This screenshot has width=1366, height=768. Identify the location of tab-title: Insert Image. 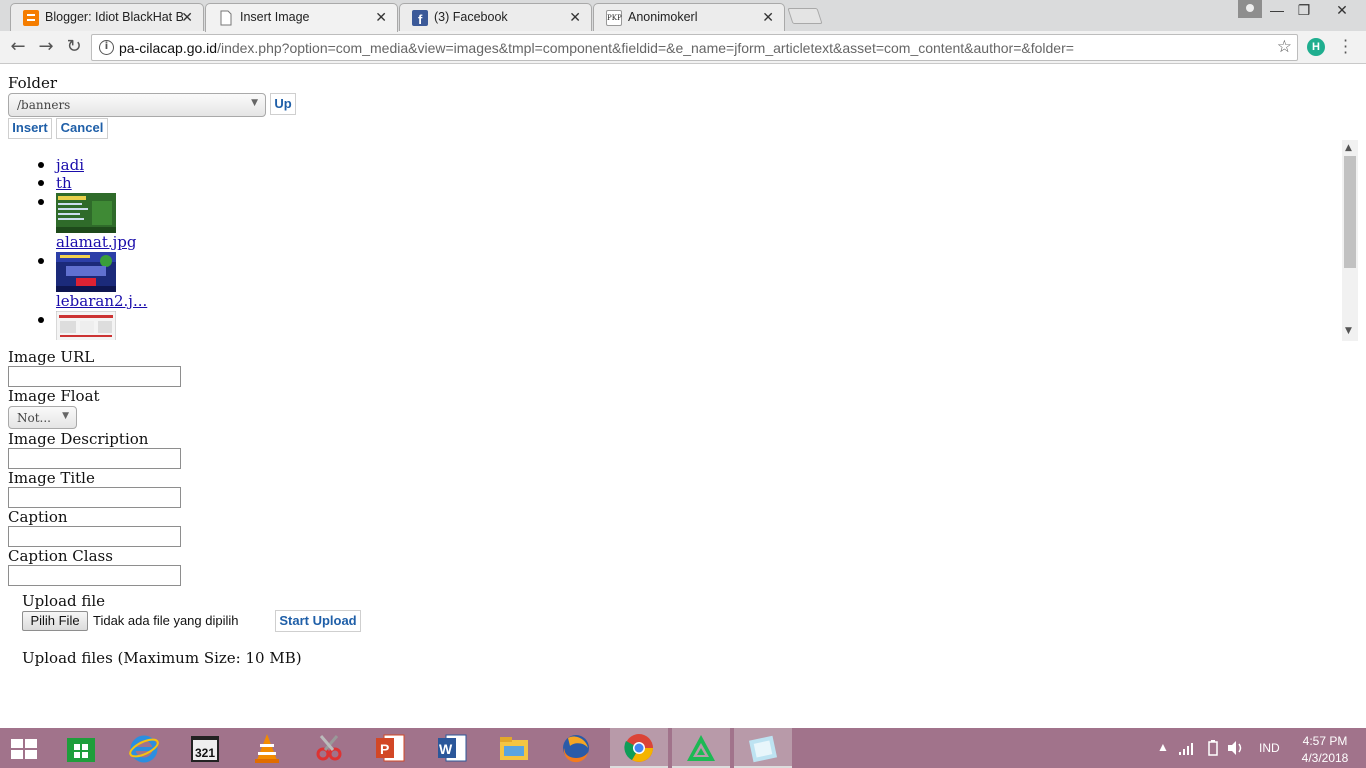
(275, 17).